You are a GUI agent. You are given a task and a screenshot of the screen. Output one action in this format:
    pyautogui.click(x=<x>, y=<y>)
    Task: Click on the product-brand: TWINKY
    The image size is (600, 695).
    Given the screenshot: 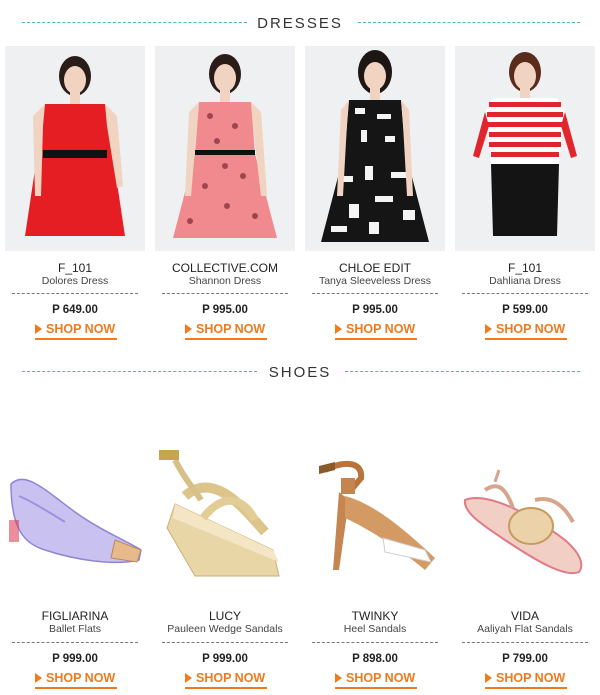 What is the action you would take?
    pyautogui.click(x=375, y=616)
    